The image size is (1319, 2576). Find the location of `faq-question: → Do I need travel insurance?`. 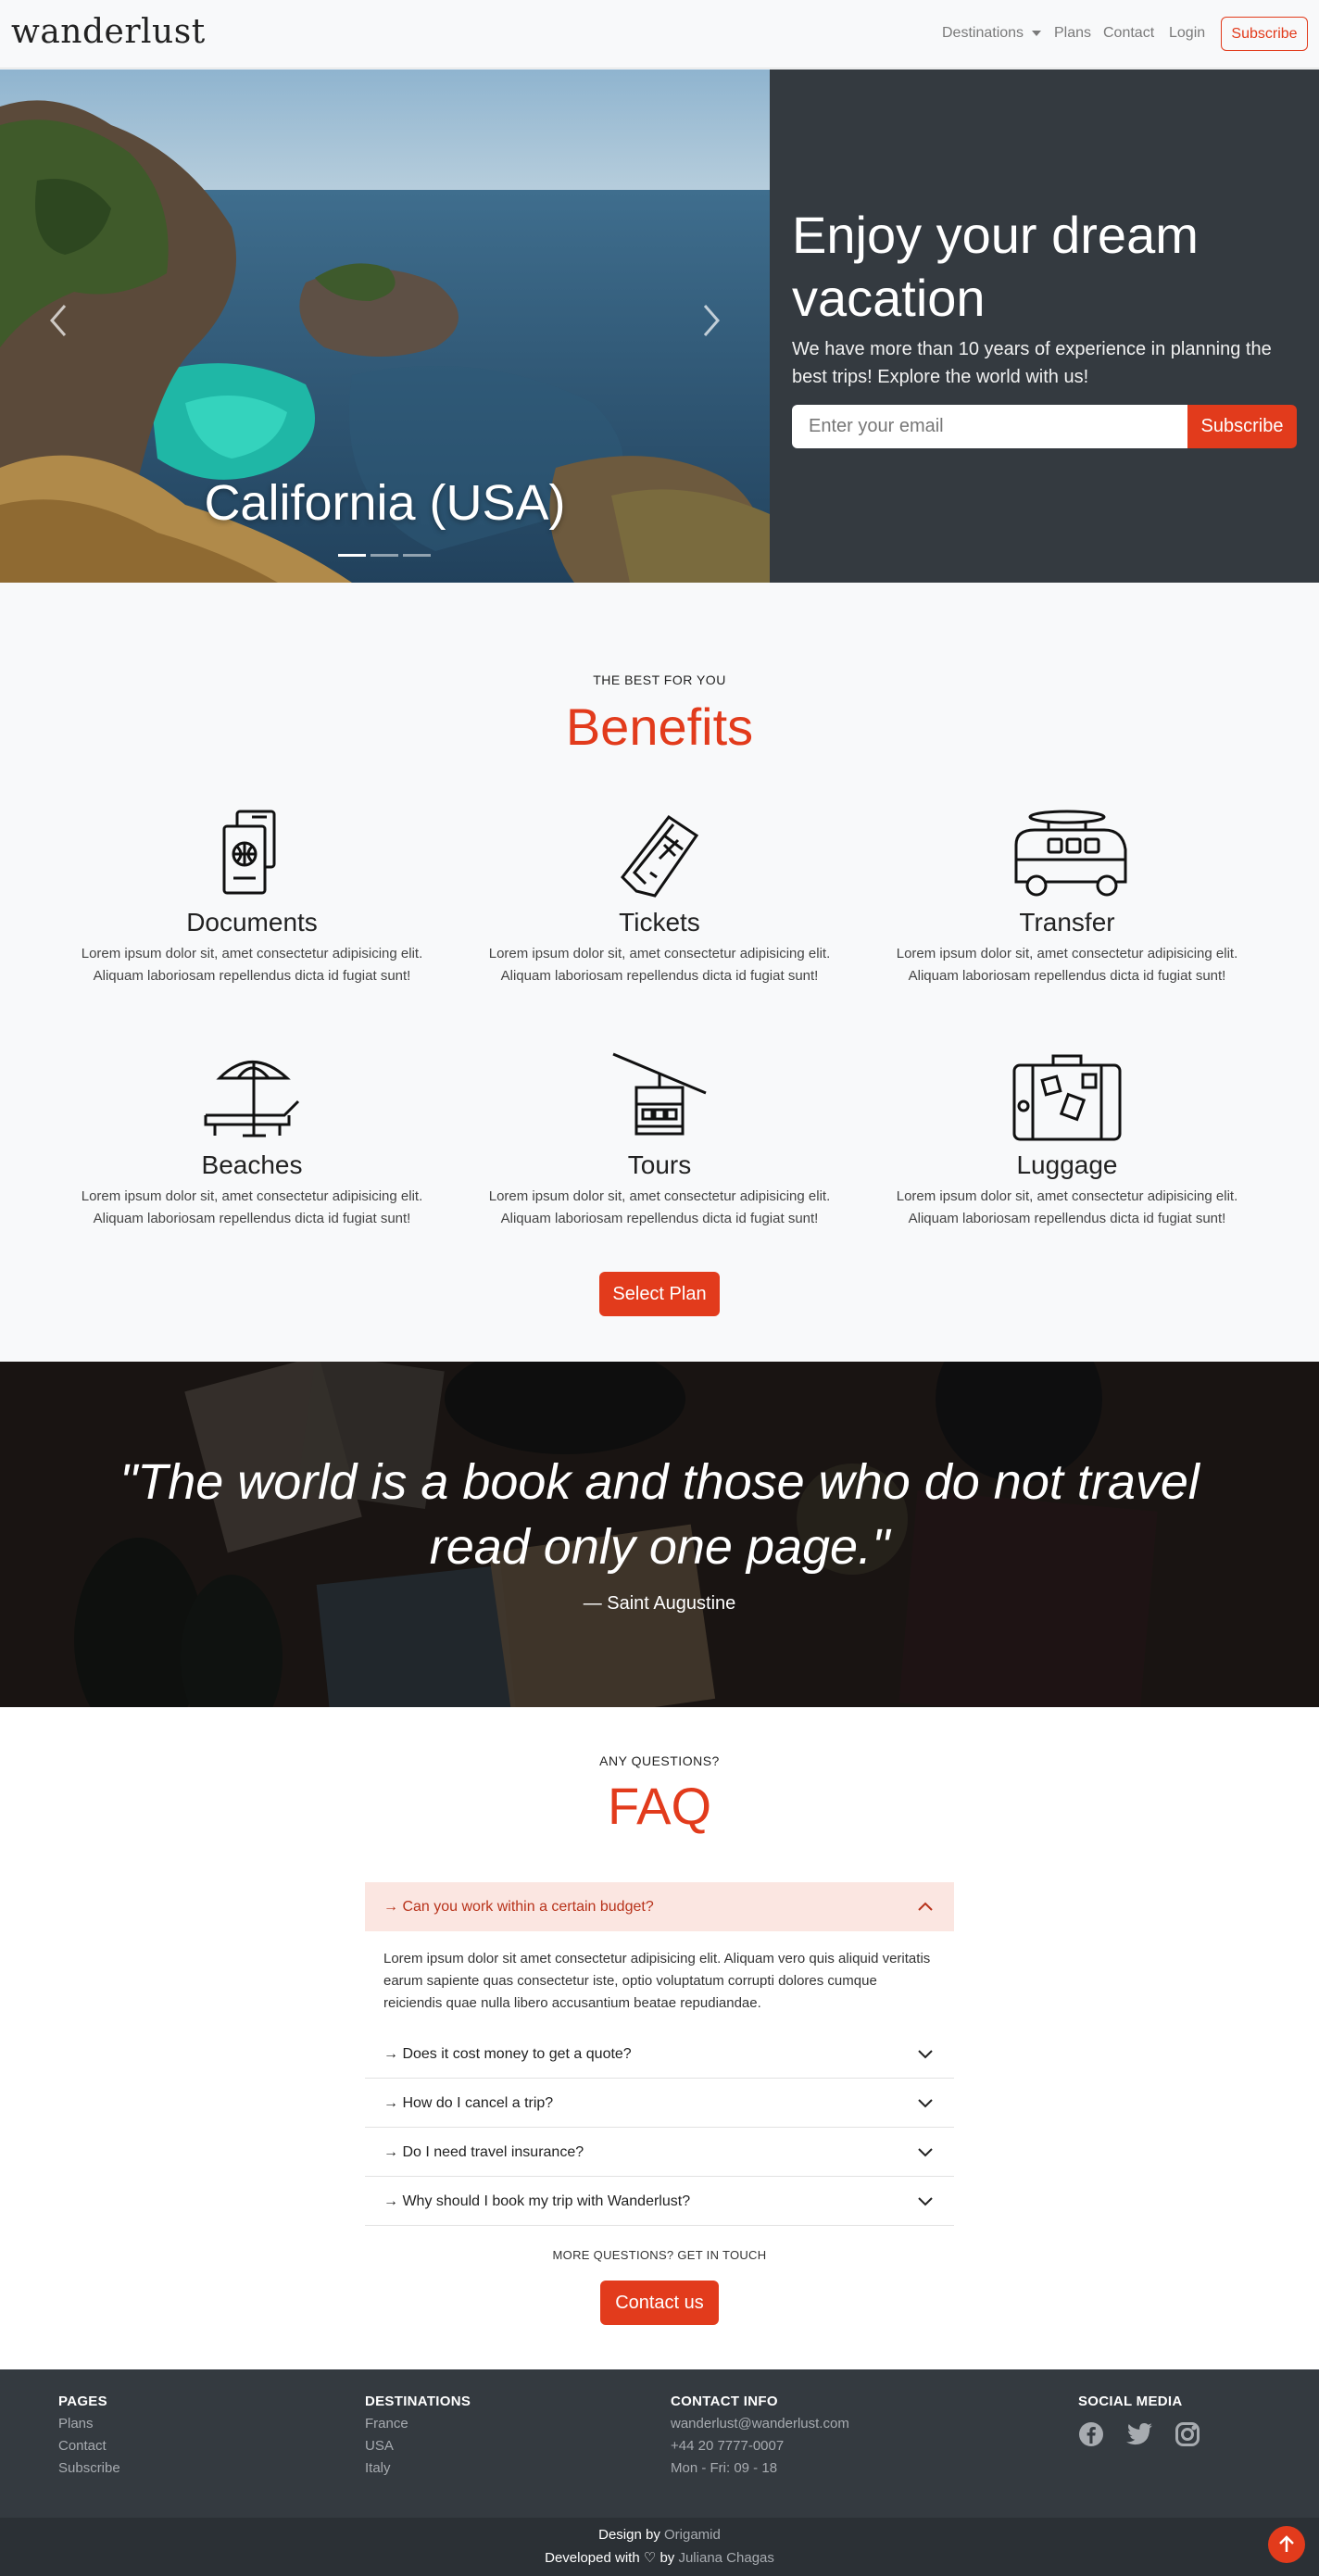

faq-question: → Do I need travel insurance? is located at coordinates (484, 2152).